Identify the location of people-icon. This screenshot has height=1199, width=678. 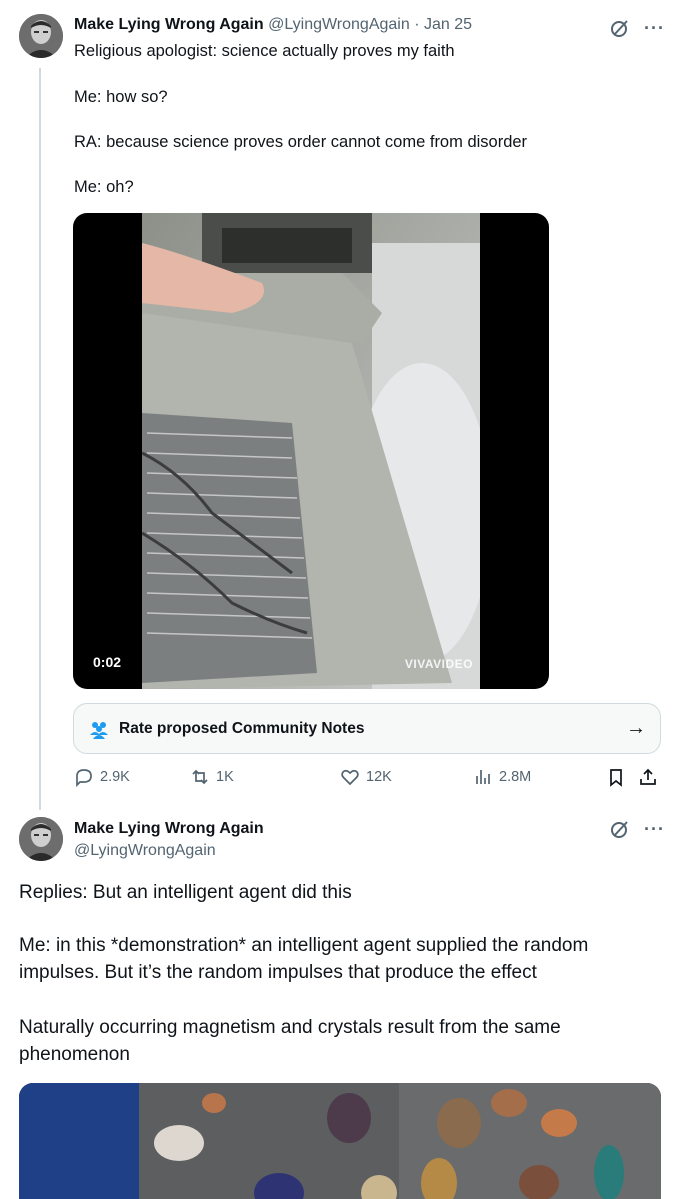
(99, 730).